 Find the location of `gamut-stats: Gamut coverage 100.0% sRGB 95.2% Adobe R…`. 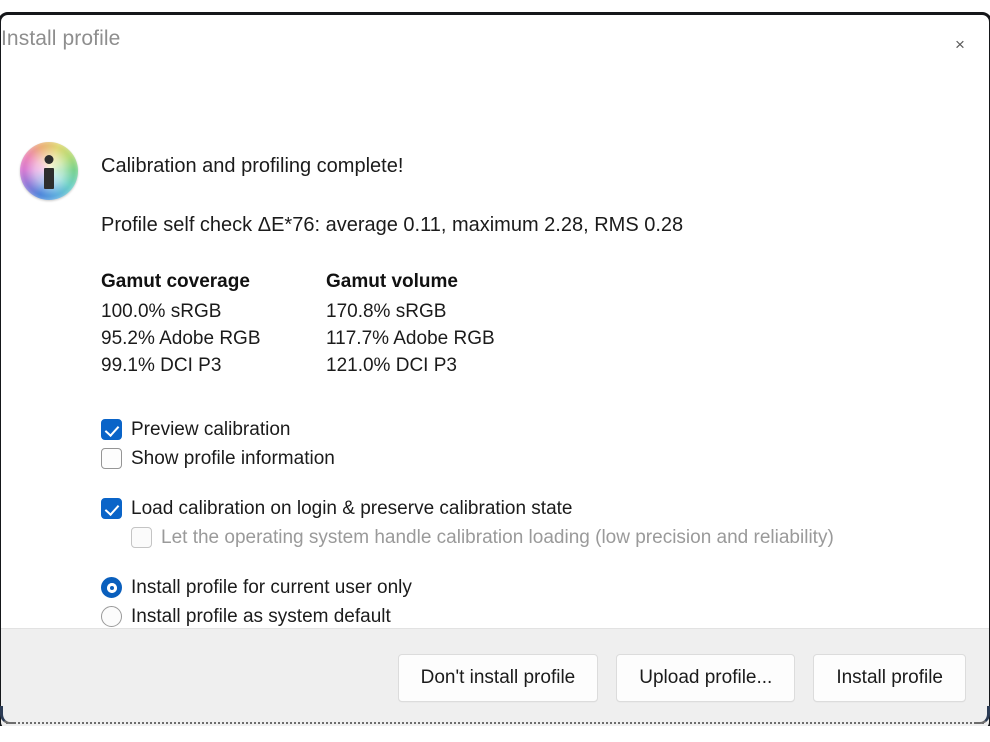

gamut-stats: Gamut coverage 100.0% sRGB 95.2% Adobe R… is located at coordinates (298, 325).